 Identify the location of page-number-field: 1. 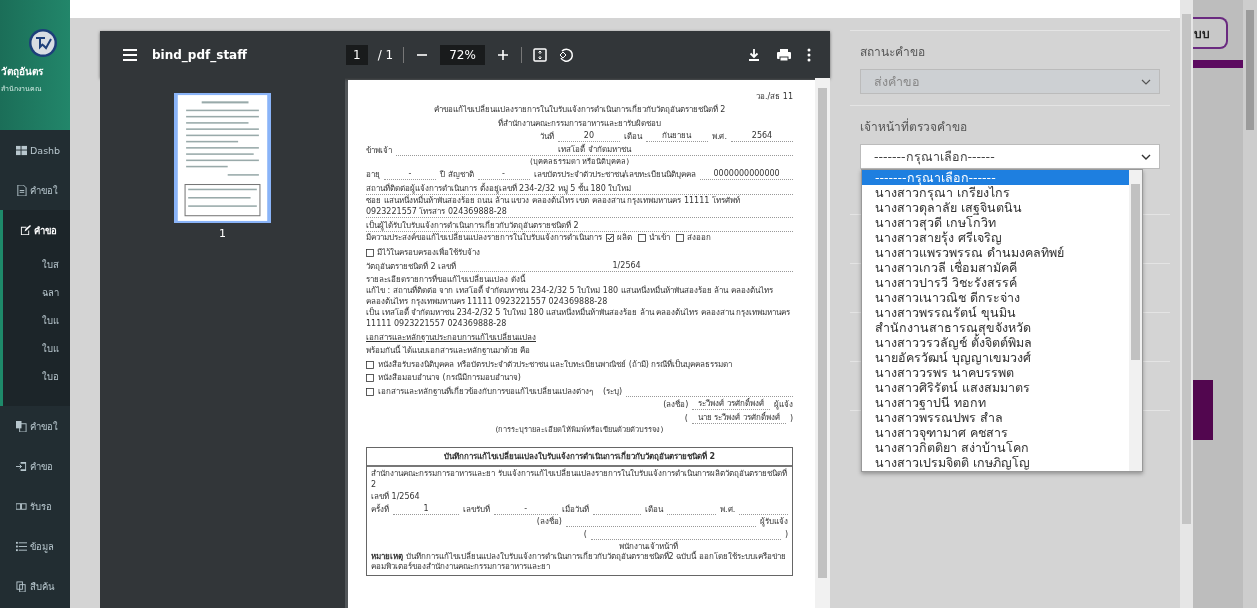
(357, 54).